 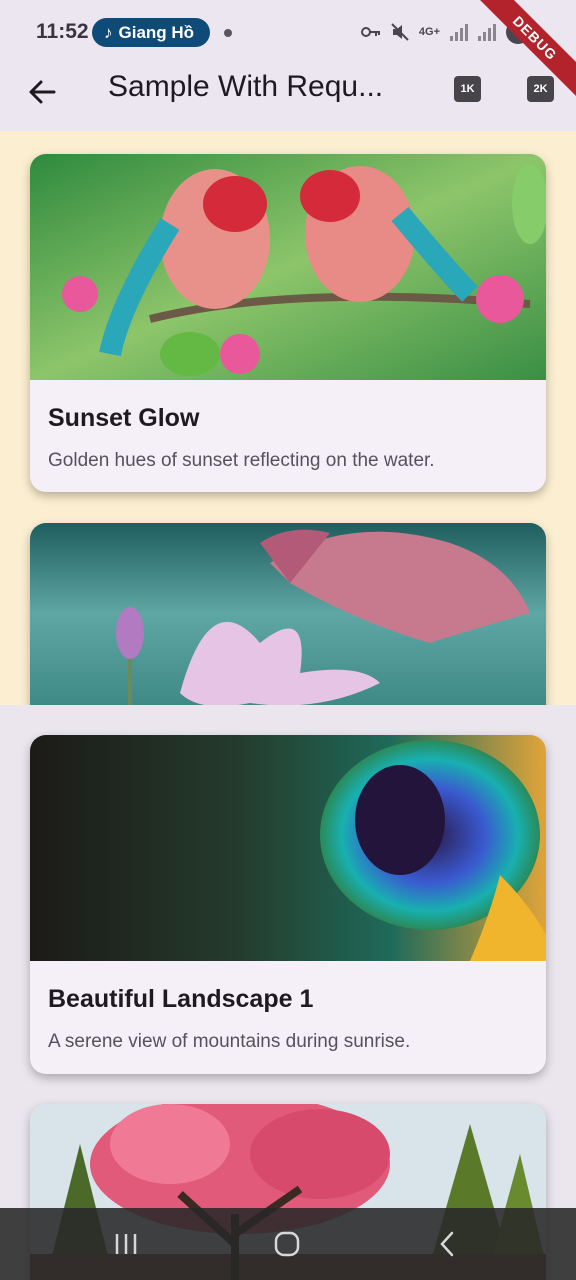 I want to click on music-note-icon: ♪, so click(x=108, y=32).